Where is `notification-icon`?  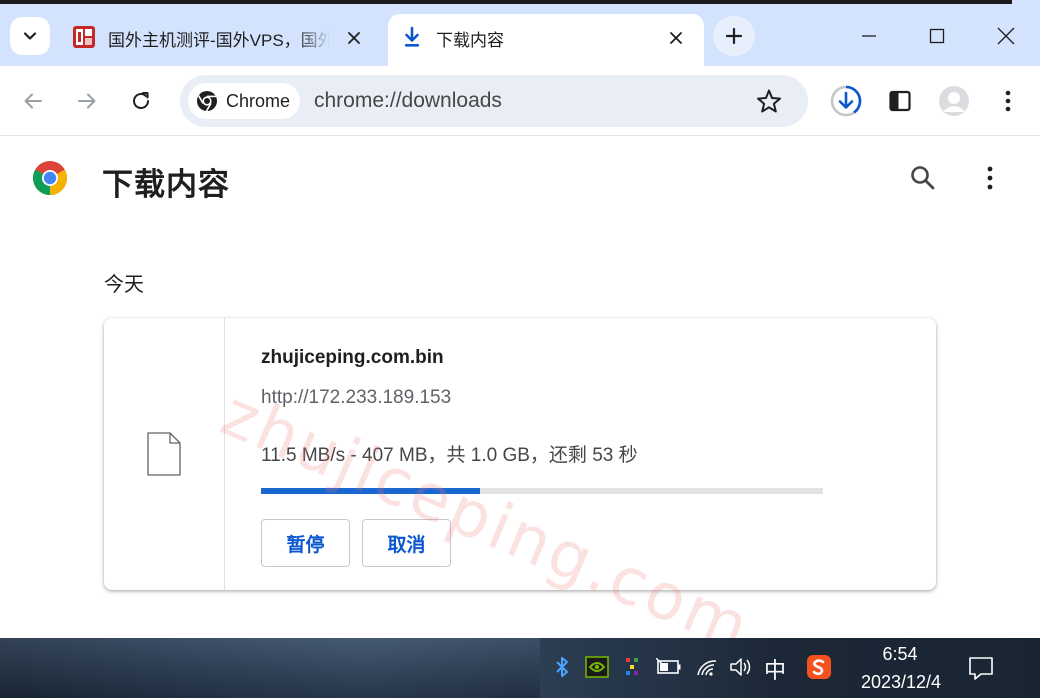 notification-icon is located at coordinates (981, 668).